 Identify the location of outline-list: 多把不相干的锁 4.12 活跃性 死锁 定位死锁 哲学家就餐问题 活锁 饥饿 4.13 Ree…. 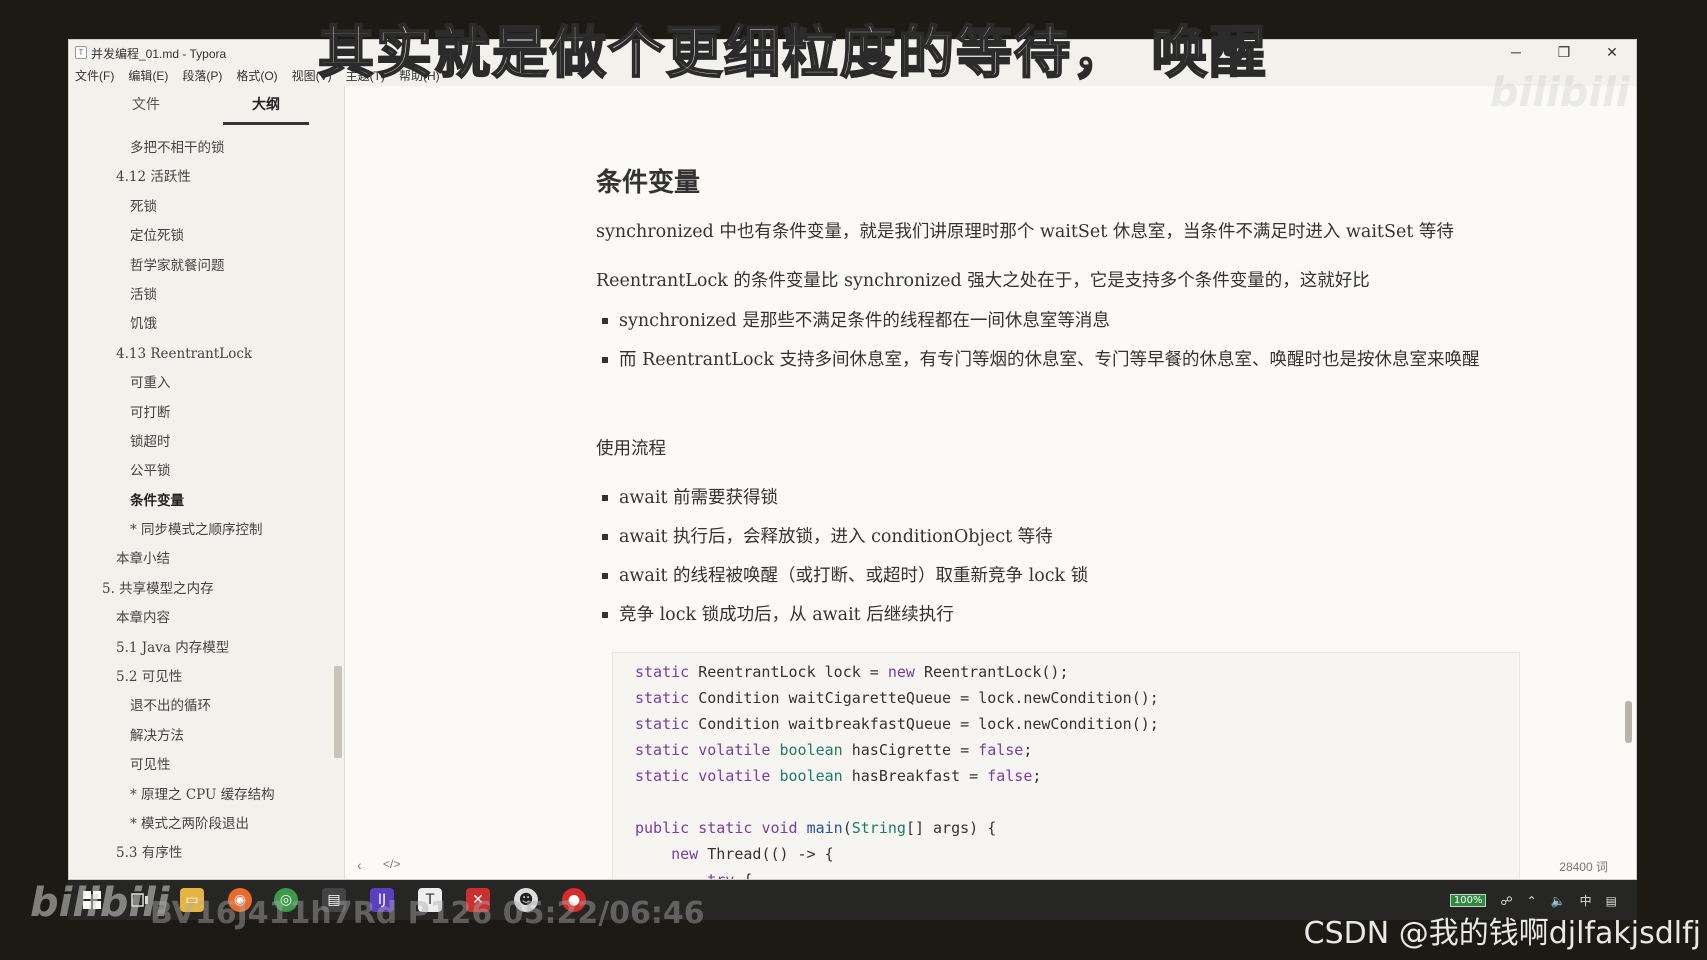
(200, 501).